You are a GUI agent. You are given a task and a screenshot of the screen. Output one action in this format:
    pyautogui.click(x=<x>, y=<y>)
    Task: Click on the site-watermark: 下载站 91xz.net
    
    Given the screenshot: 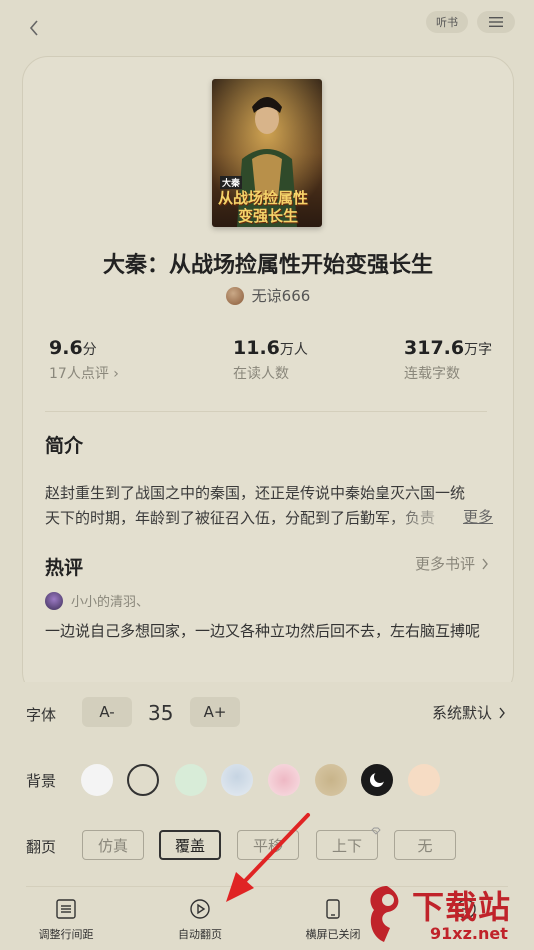 What is the action you would take?
    pyautogui.click(x=449, y=915)
    